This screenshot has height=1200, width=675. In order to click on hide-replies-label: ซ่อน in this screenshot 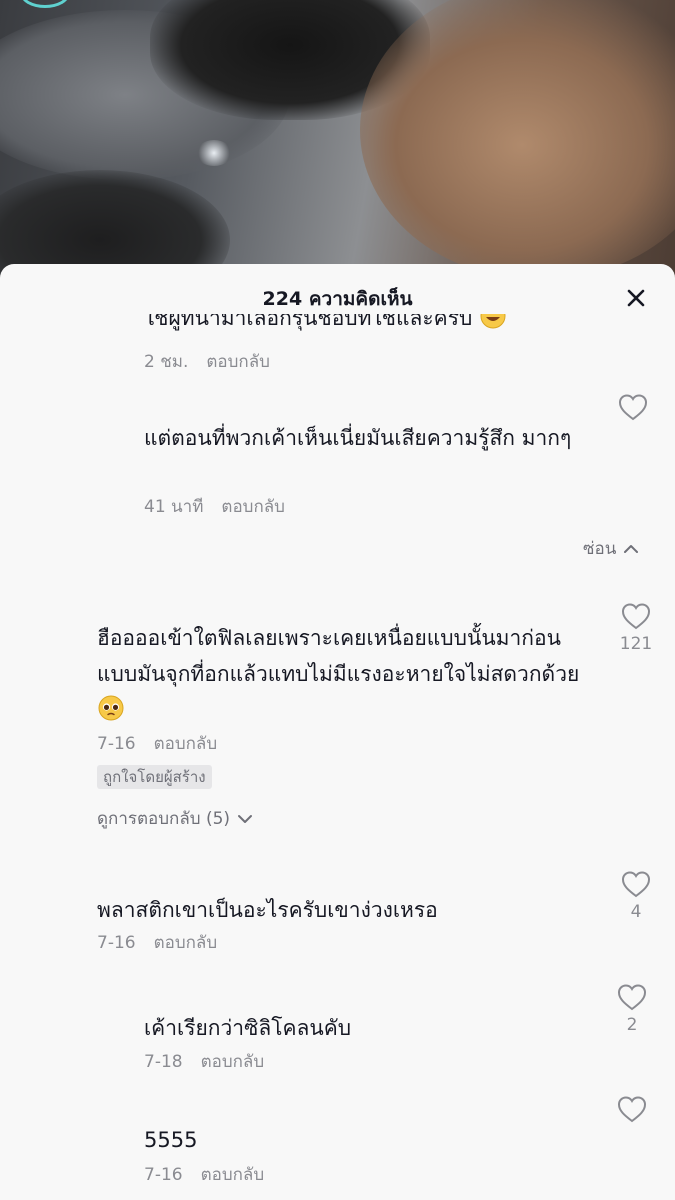, I will do `click(600, 549)`.